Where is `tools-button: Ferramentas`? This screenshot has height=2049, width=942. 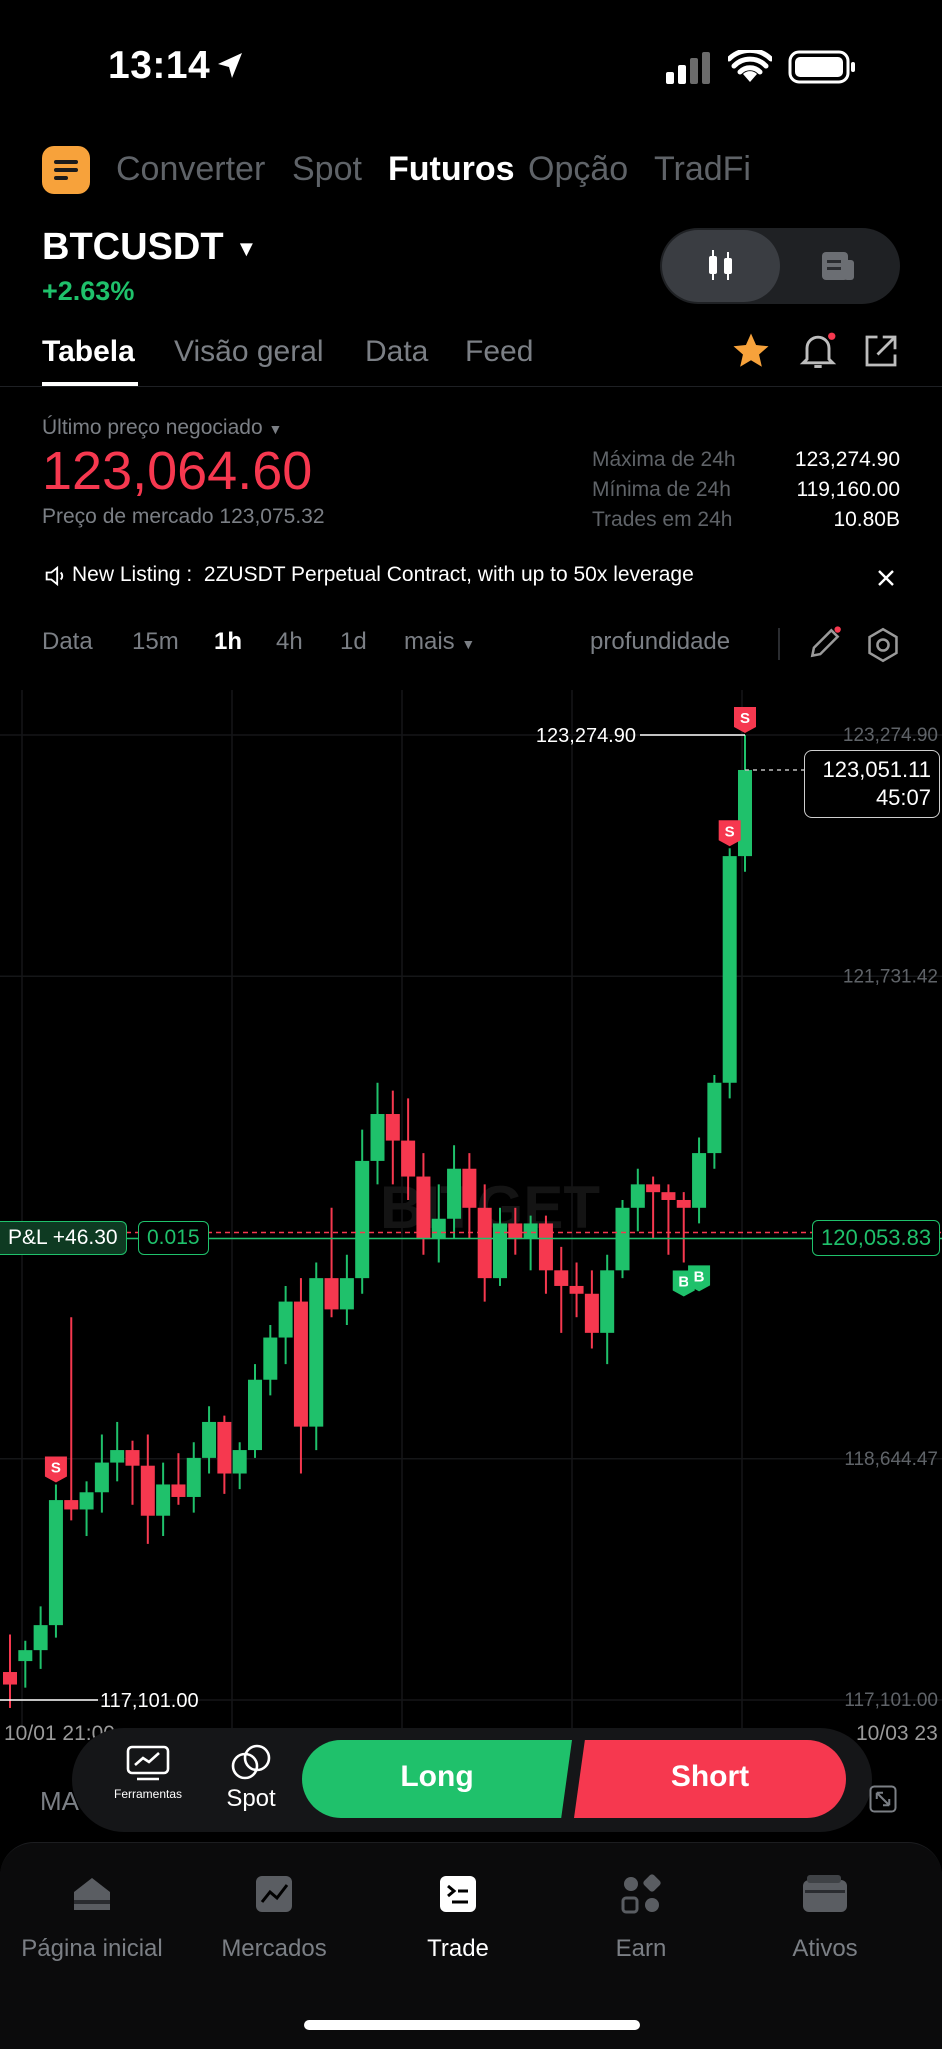 tools-button: Ferramentas is located at coordinates (148, 1779).